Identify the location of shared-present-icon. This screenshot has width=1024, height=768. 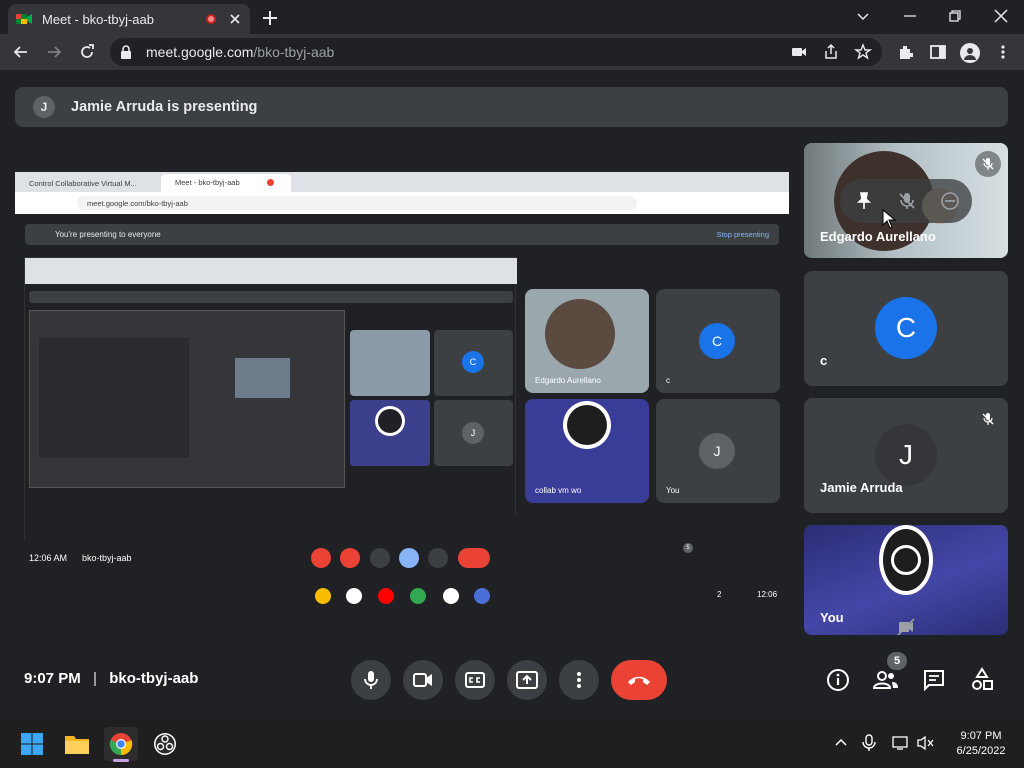
(409, 558).